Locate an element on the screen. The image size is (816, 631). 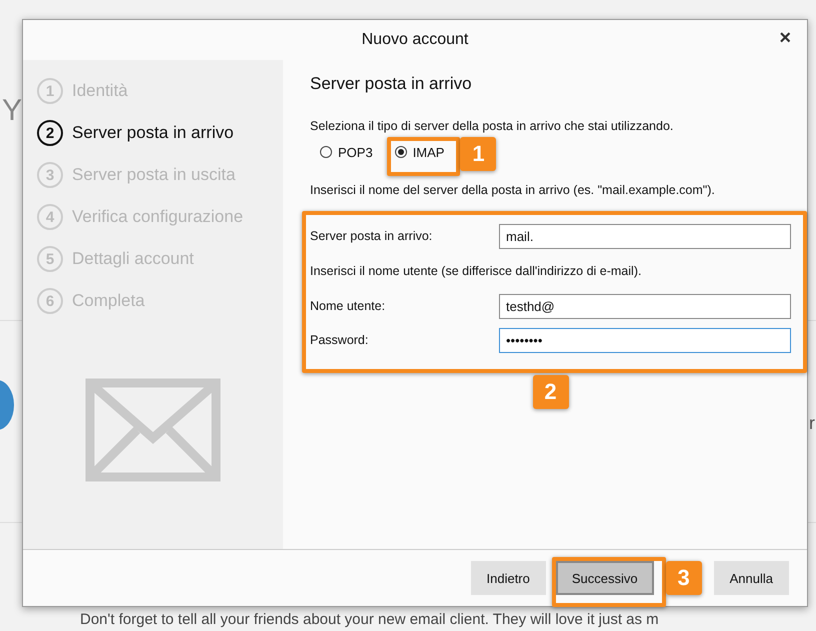
radio-option: IMAP is located at coordinates (419, 152).